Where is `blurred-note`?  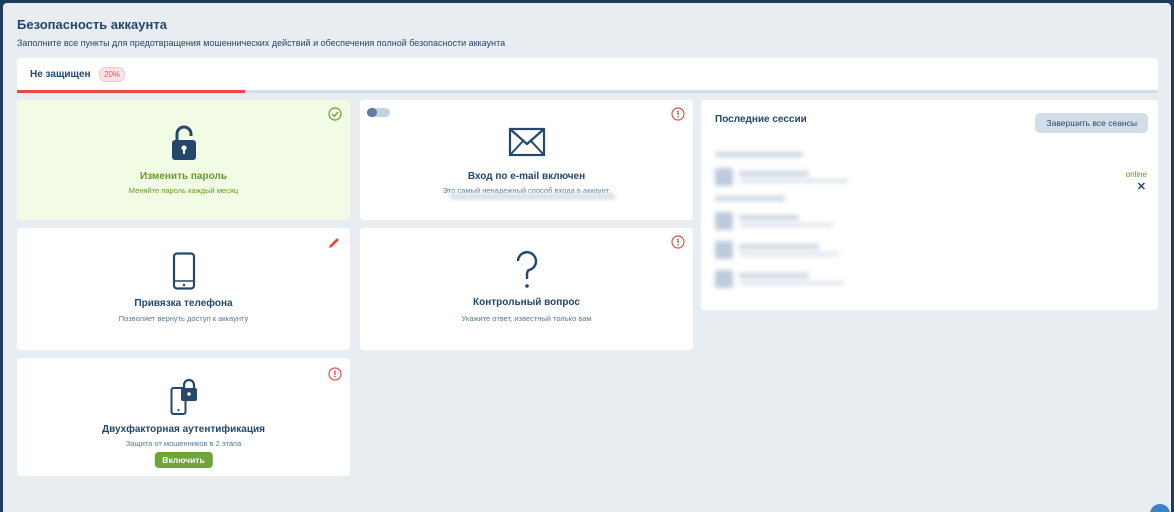
blurred-note is located at coordinates (532, 196).